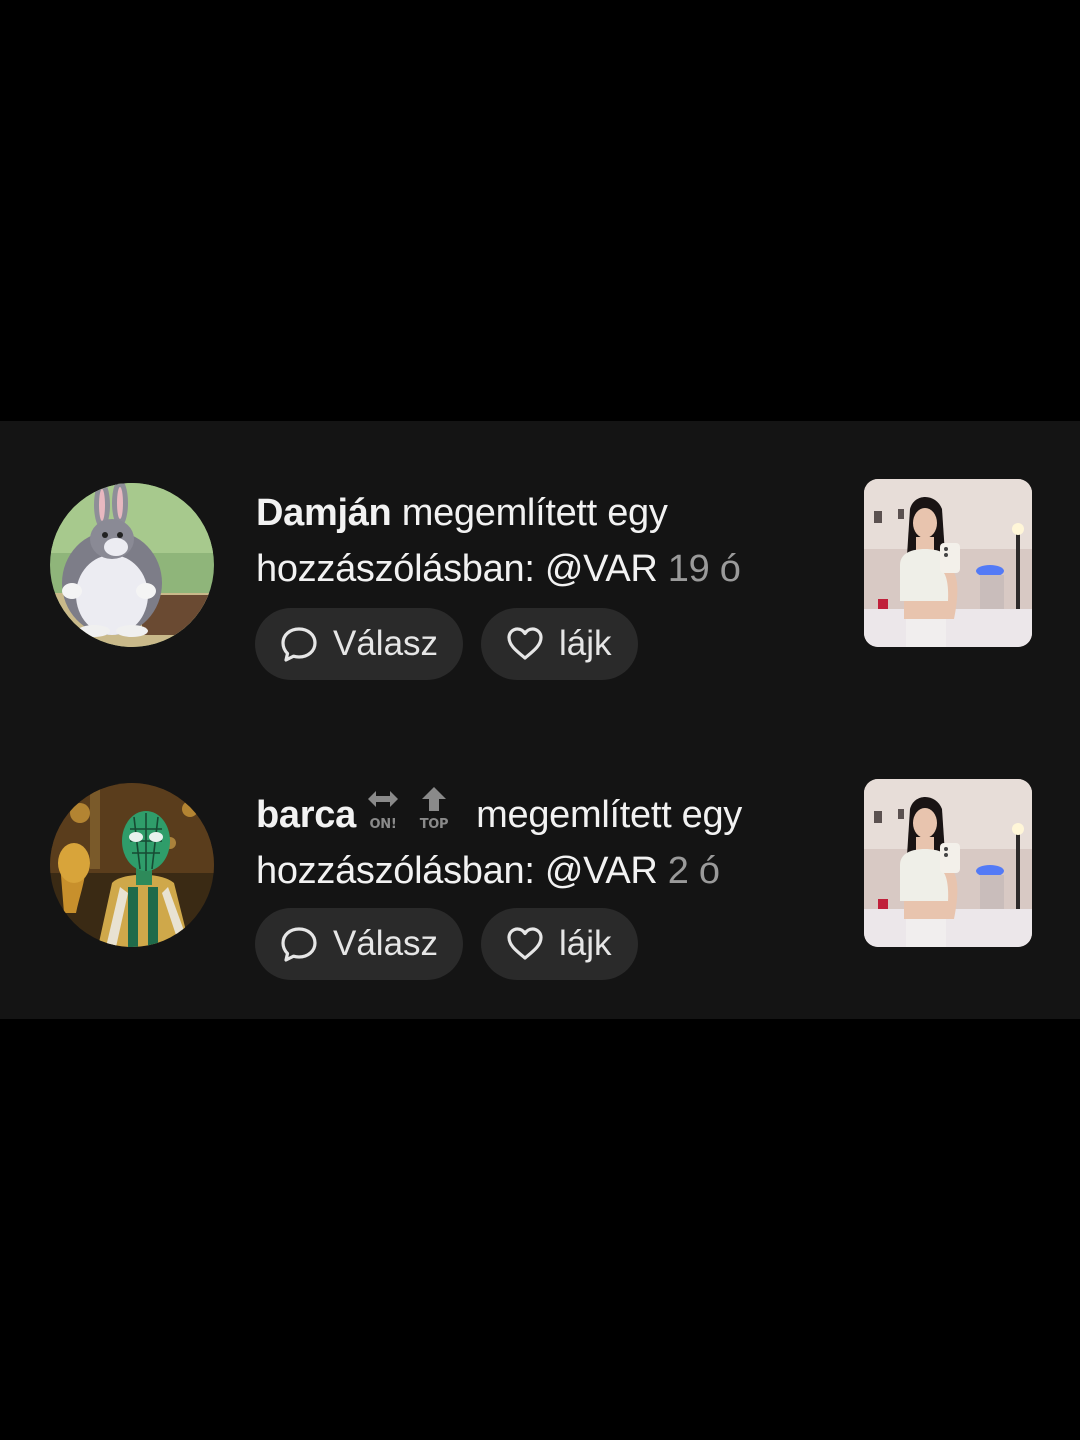 This screenshot has height=1440, width=1080. I want to click on username: barca, so click(306, 815).